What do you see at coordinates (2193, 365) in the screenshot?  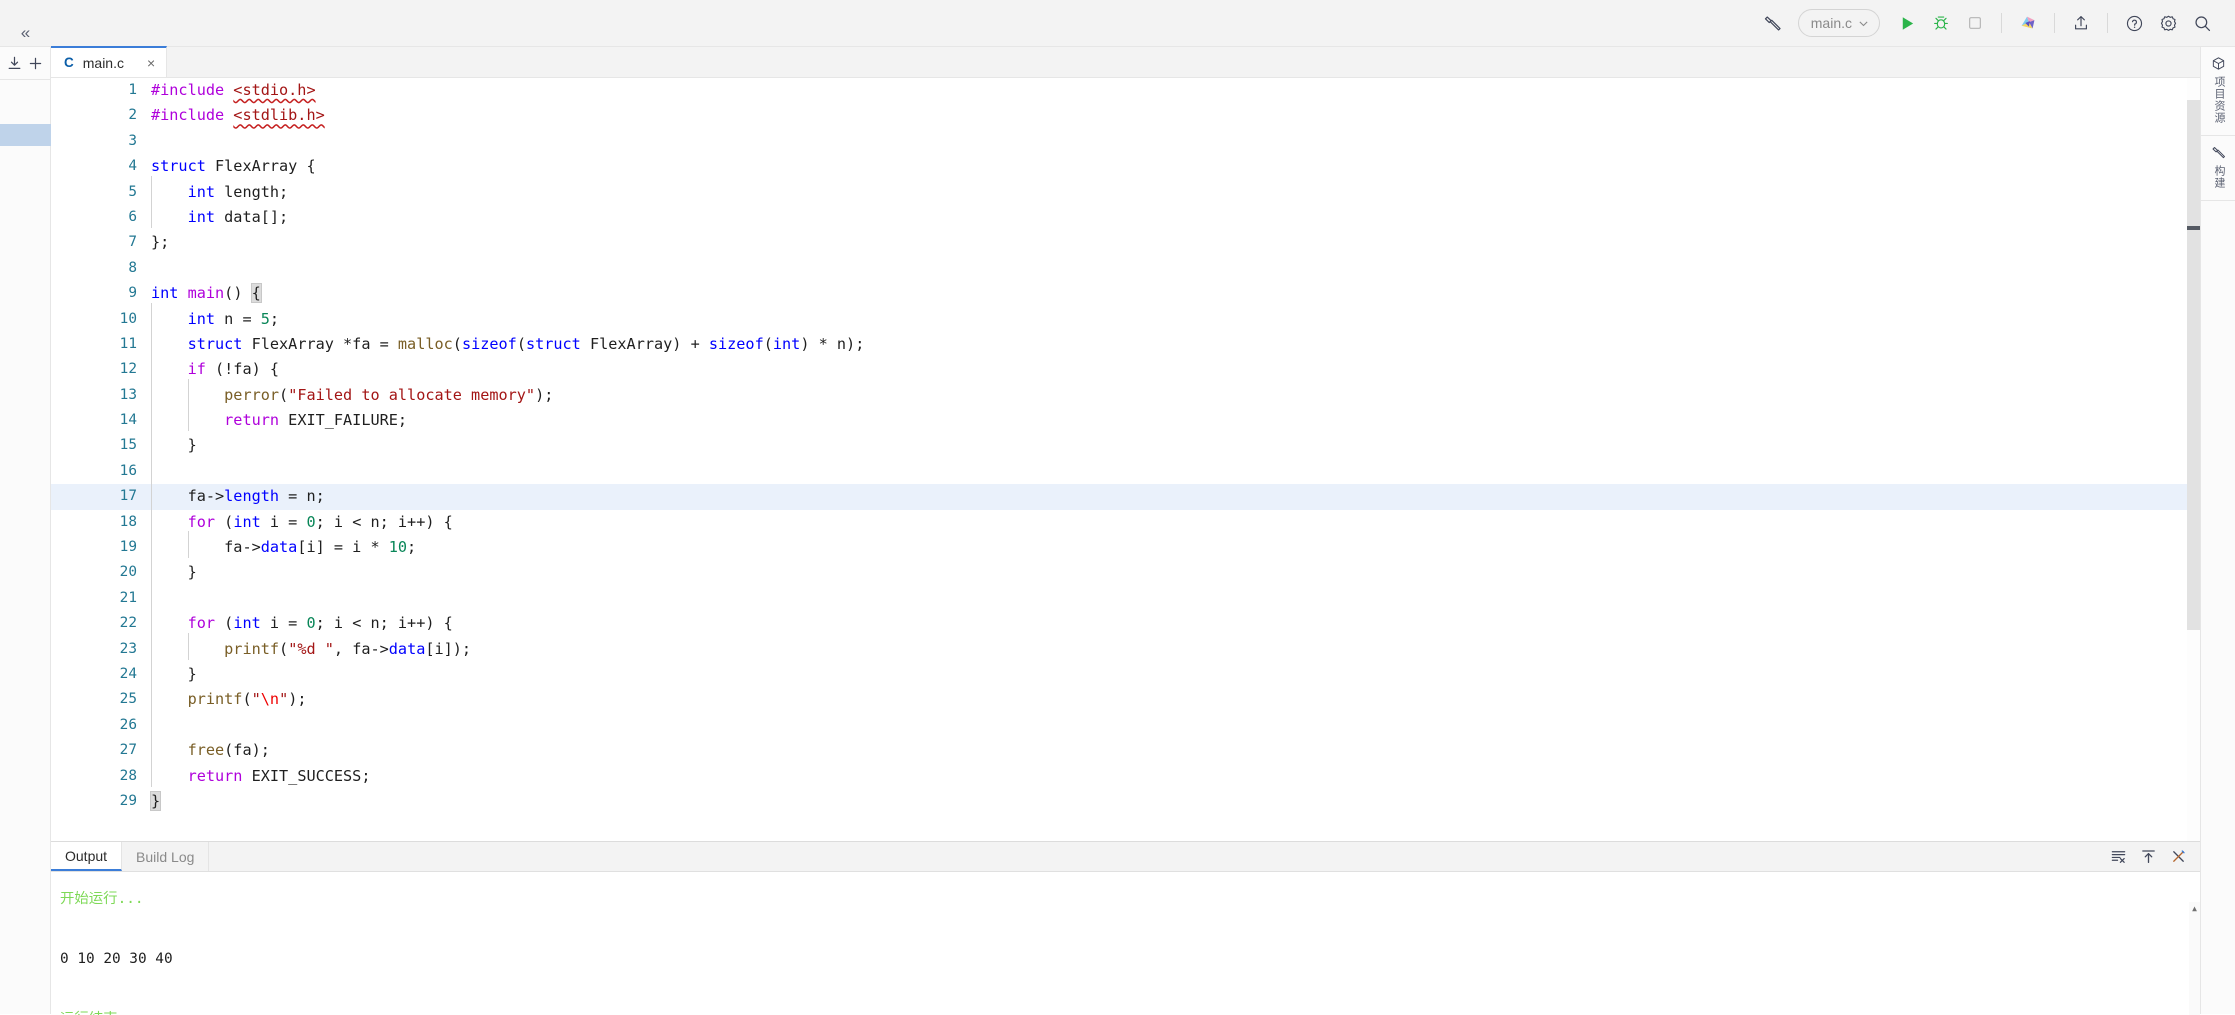 I see `editor-scrollbar-track` at bounding box center [2193, 365].